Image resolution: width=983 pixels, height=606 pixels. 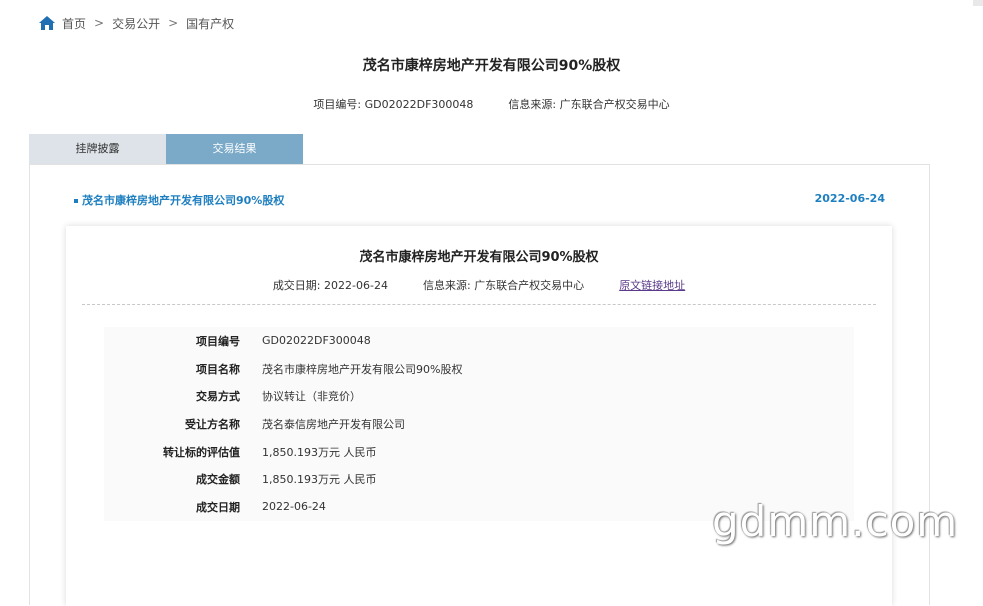 I want to click on source-label: 信息来源:, so click(x=532, y=104).